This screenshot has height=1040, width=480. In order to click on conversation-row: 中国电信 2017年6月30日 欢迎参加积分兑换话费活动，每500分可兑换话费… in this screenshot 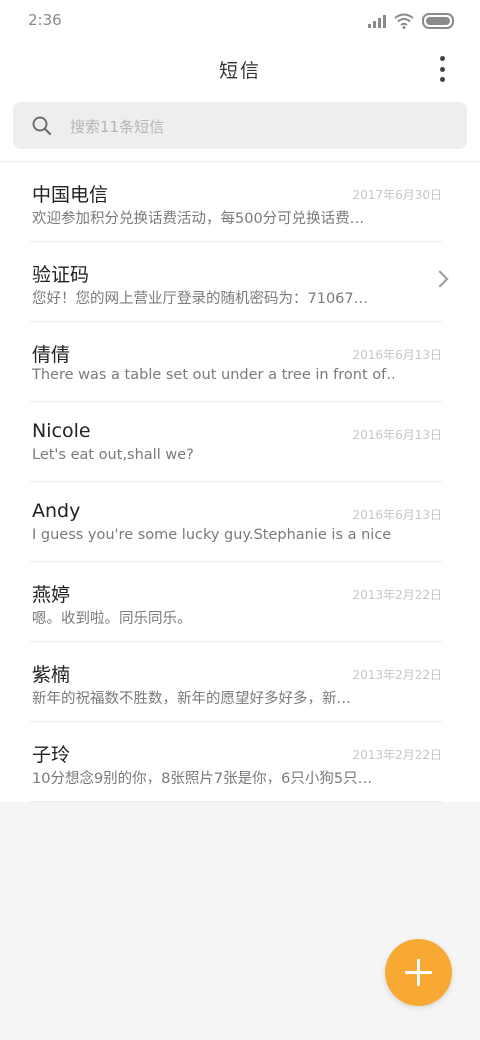, I will do `click(236, 202)`.